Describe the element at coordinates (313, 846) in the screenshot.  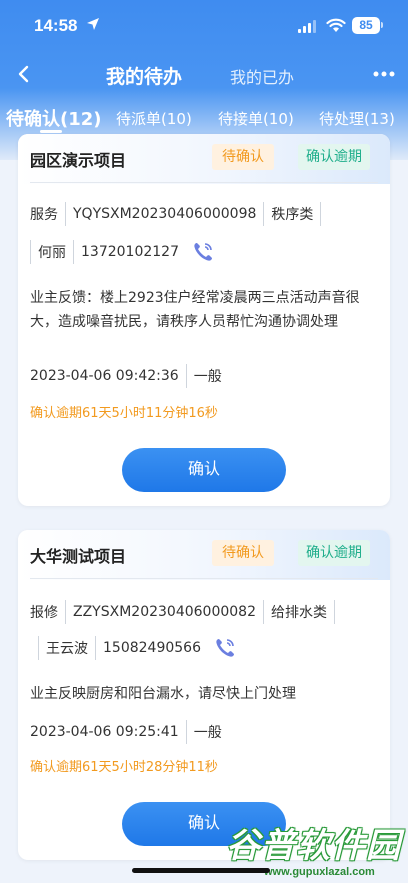
I see `watermark-text: 谷普软件园` at that location.